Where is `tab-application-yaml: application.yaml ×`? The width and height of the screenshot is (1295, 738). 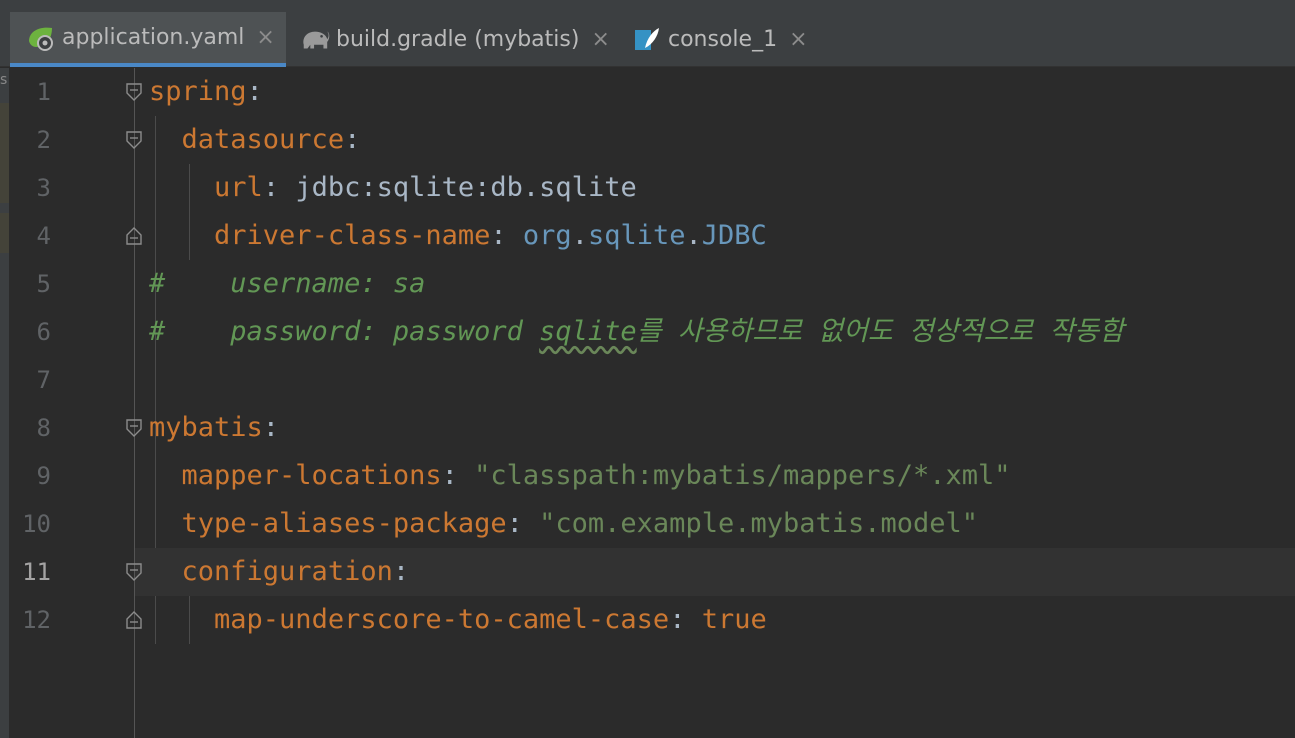 tab-application-yaml: application.yaml × is located at coordinates (148, 39).